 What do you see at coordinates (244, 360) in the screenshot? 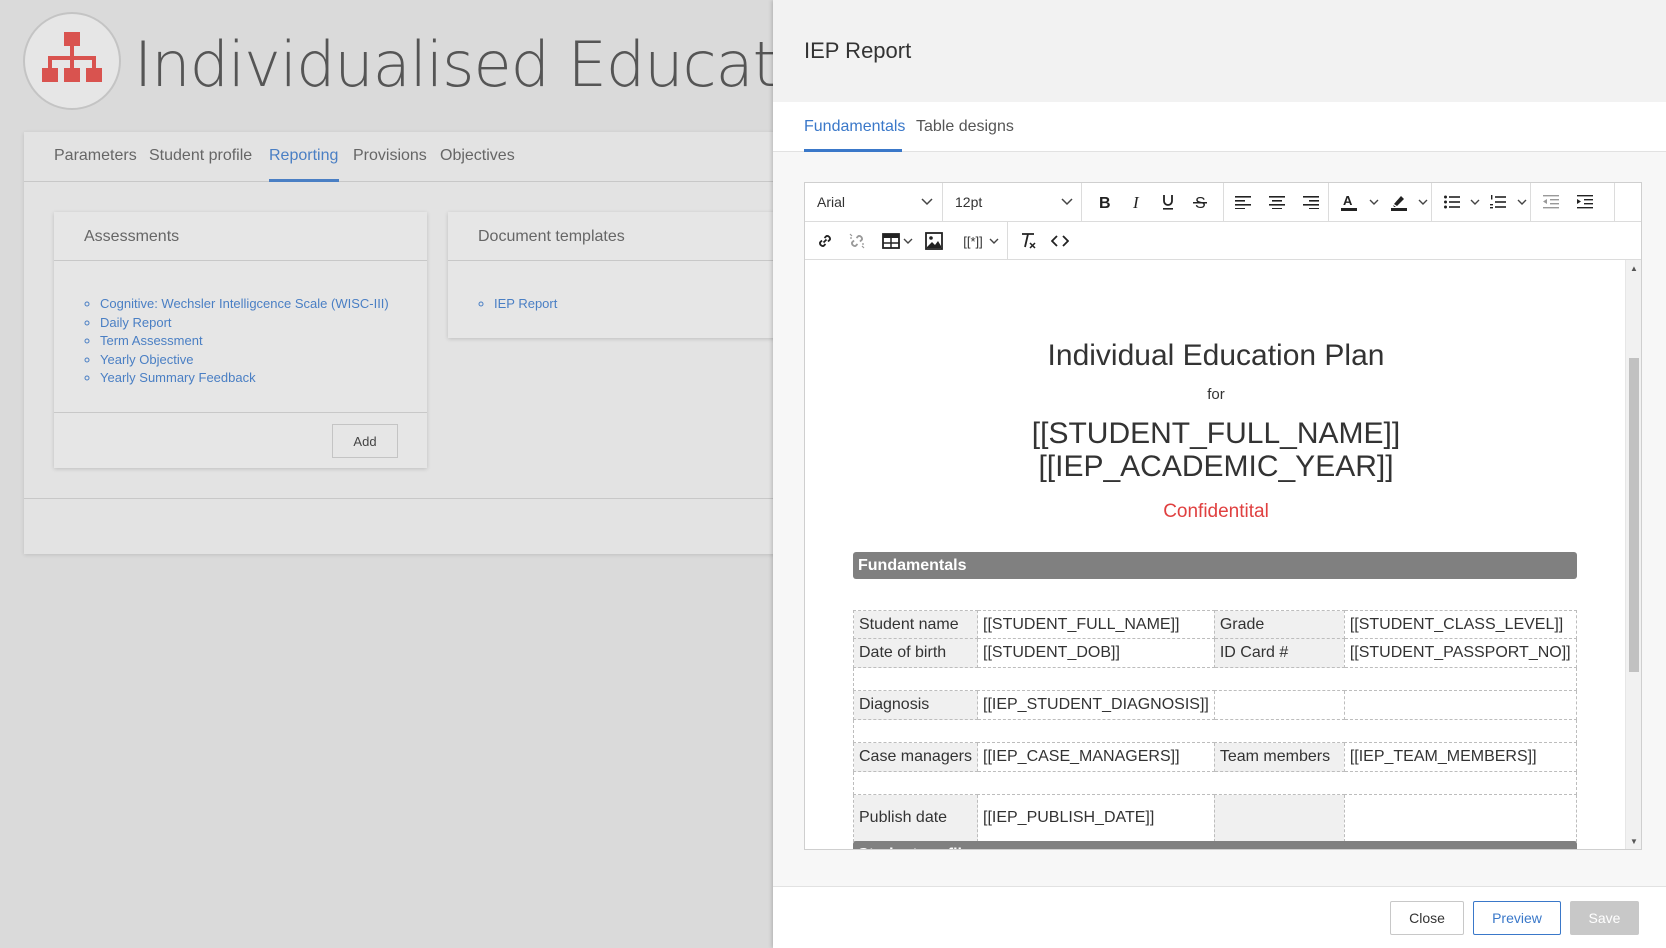
I see `assessment-link: Yearly Objective` at bounding box center [244, 360].